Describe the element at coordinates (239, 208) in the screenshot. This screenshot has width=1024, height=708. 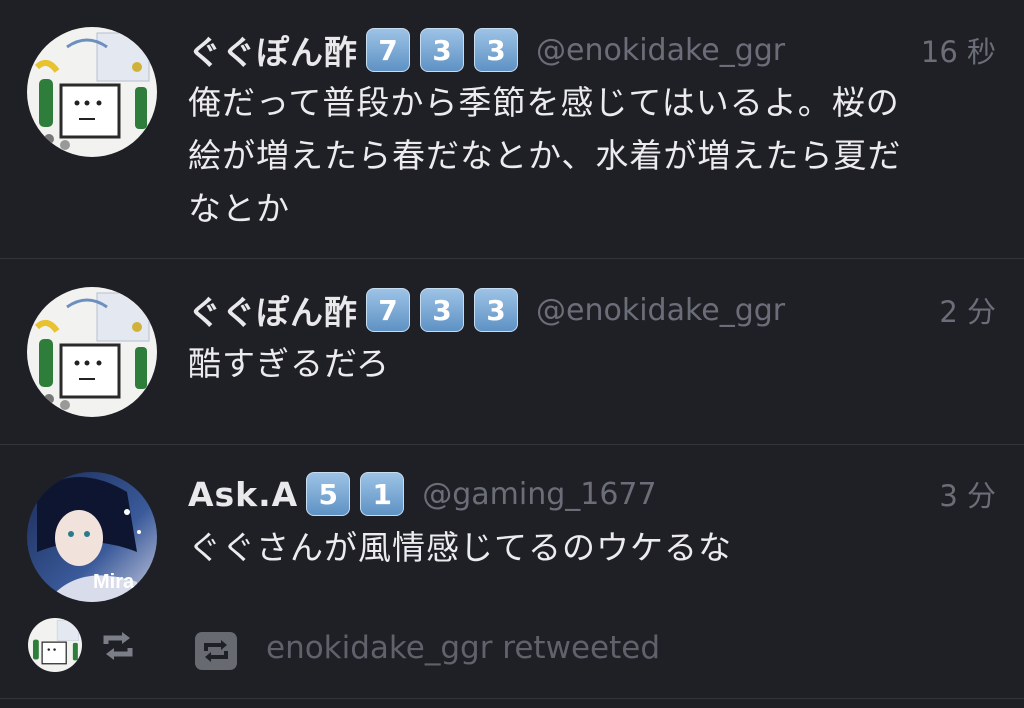
I see `tweet-text-line: なとか` at that location.